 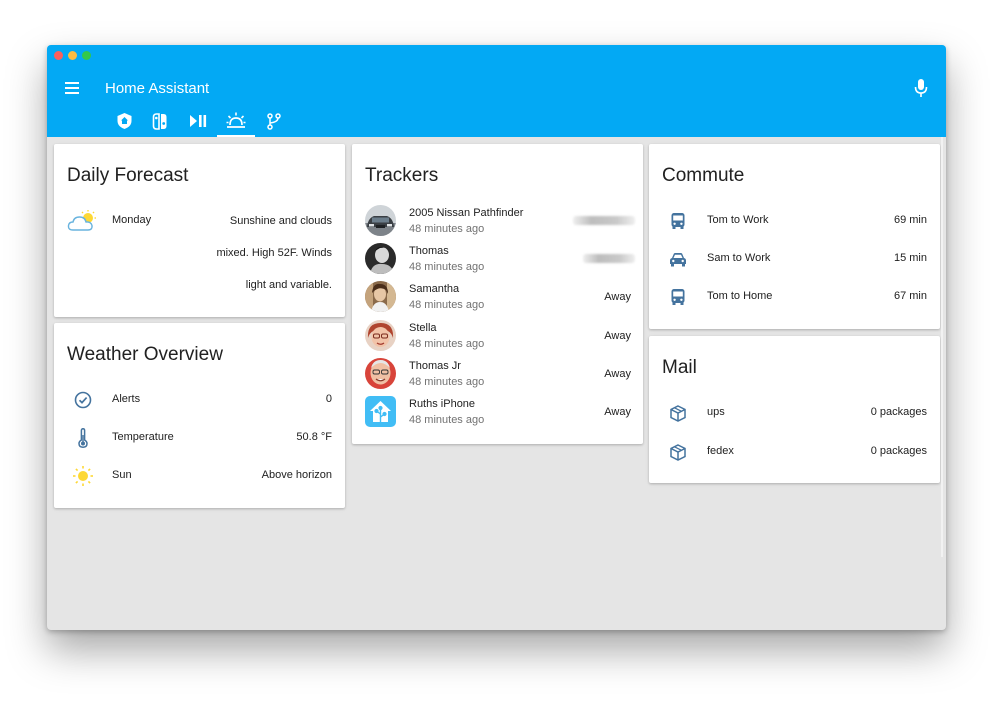 What do you see at coordinates (497, 412) in the screenshot?
I see `tracker-row: Ruths iPhone 48 minutes ago Away` at bounding box center [497, 412].